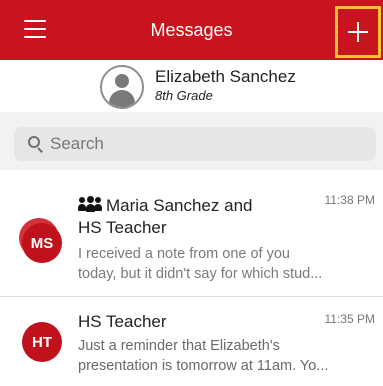  What do you see at coordinates (349, 200) in the screenshot?
I see `message-time: 11:38 PM` at bounding box center [349, 200].